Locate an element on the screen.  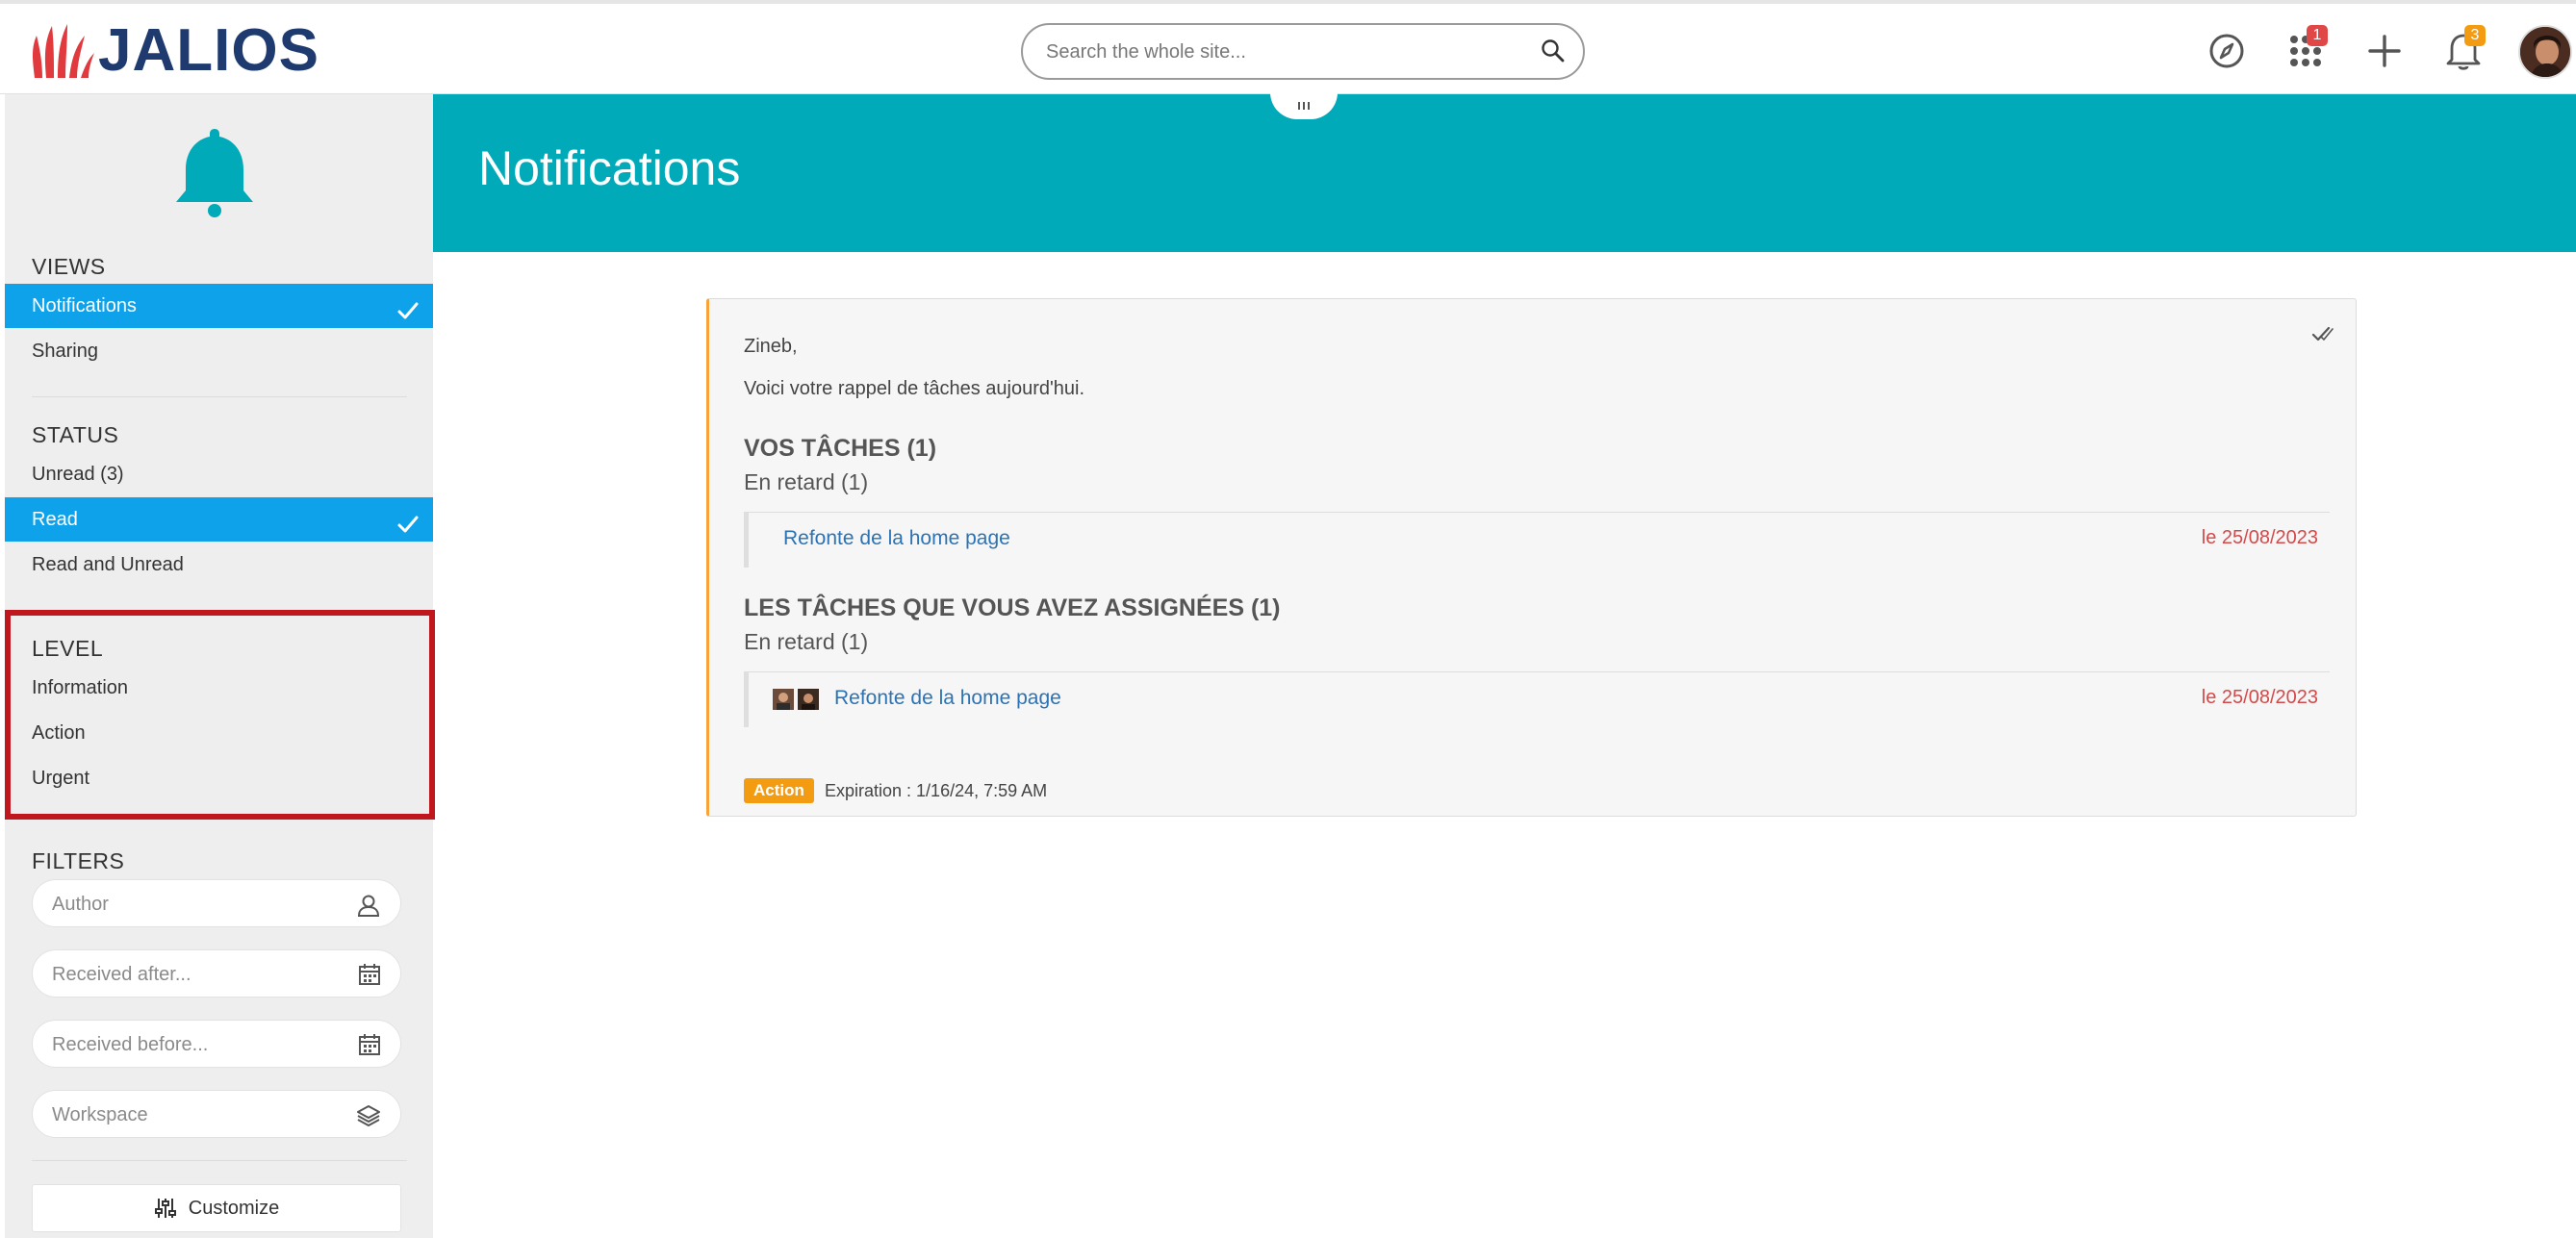
sliders-icon is located at coordinates (165, 1208).